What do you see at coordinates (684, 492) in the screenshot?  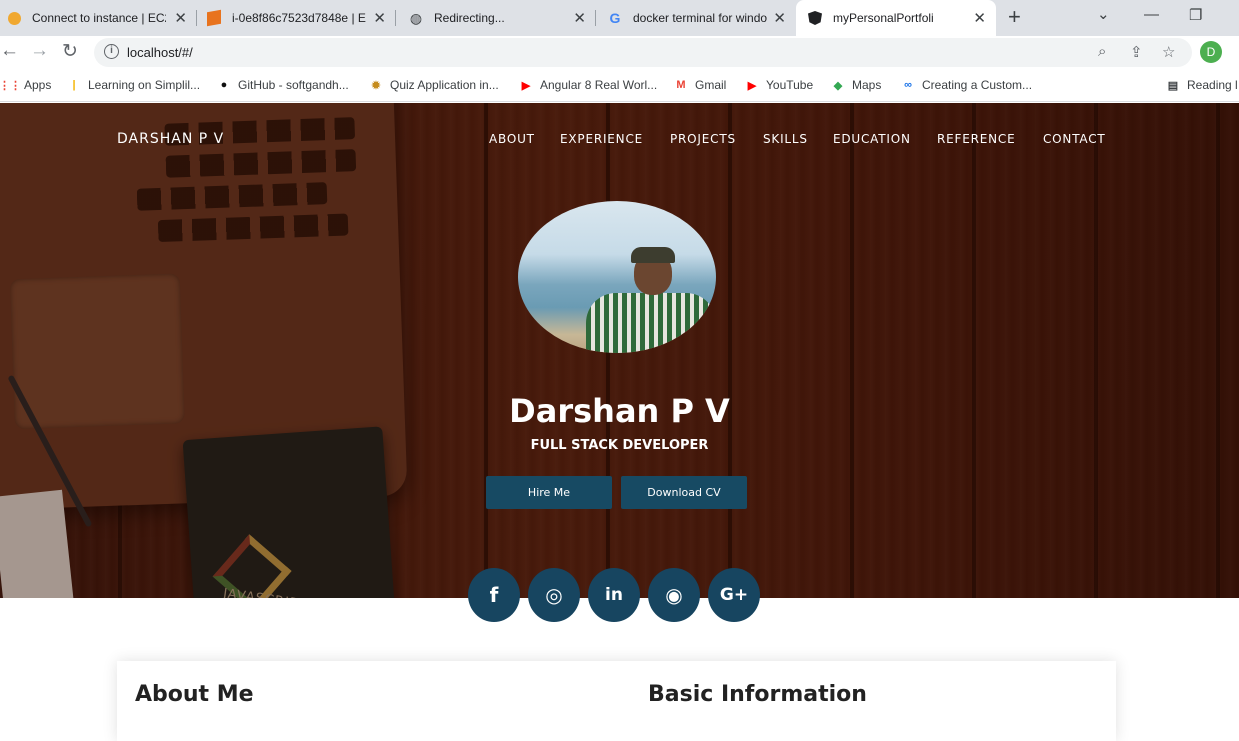 I see `download-cv-button: Download CV` at bounding box center [684, 492].